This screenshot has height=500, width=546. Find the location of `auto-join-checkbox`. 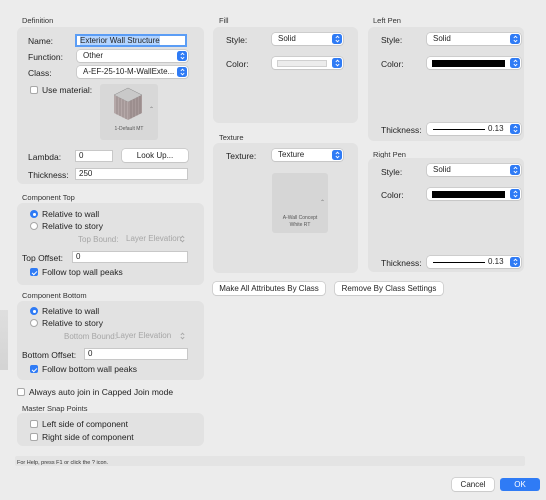

auto-join-checkbox is located at coordinates (21, 392).